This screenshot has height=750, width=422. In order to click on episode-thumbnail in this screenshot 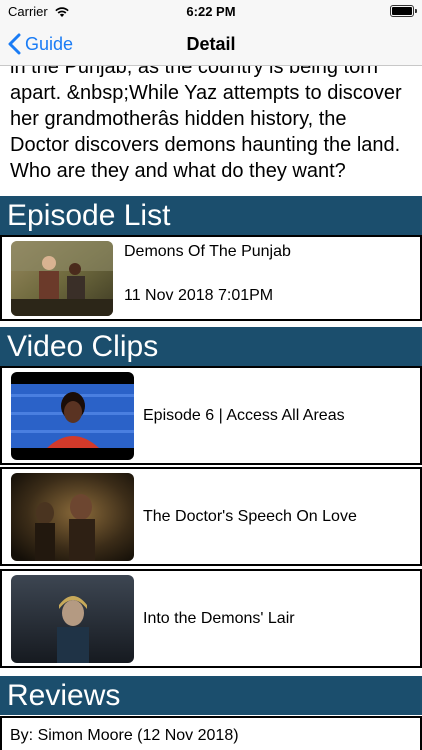, I will do `click(62, 278)`.